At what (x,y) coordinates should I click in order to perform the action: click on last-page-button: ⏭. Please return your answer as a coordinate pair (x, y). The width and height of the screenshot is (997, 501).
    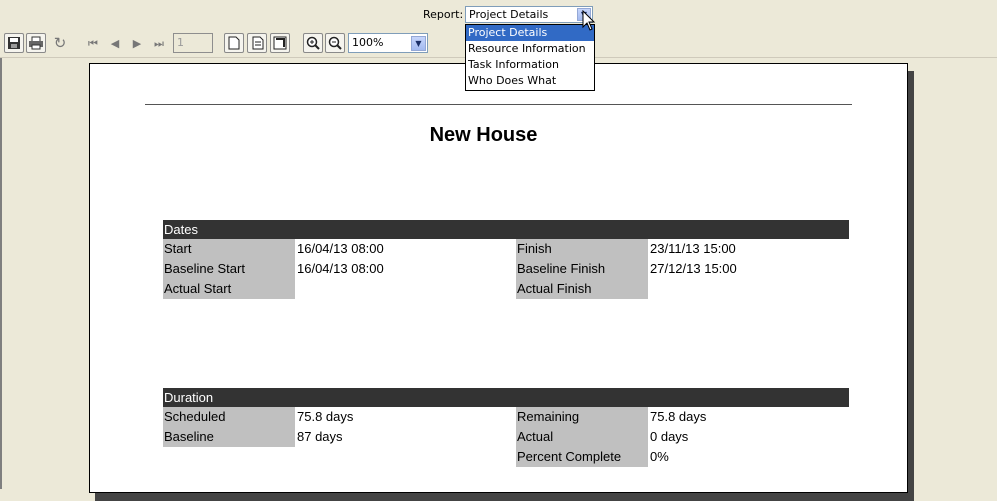
    Looking at the image, I should click on (159, 43).